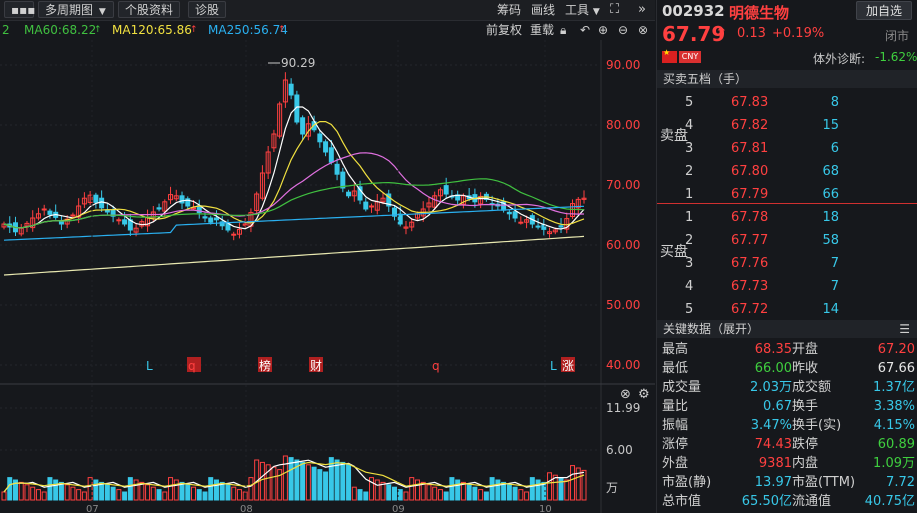 The height and width of the screenshot is (513, 917). I want to click on more-icon: ▪▪▪, so click(19, 9).